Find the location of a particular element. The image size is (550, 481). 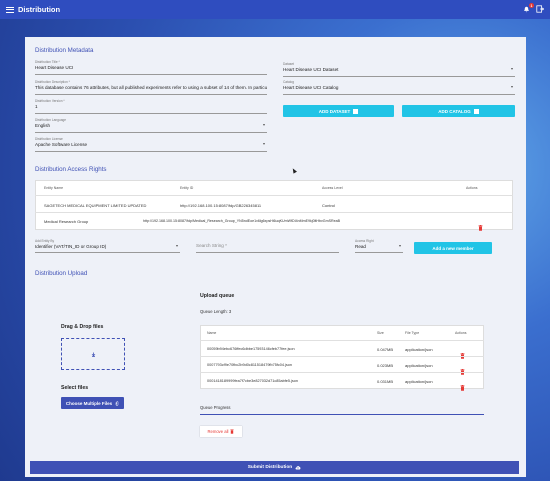

download-arrow-icon is located at coordinates (93, 354).